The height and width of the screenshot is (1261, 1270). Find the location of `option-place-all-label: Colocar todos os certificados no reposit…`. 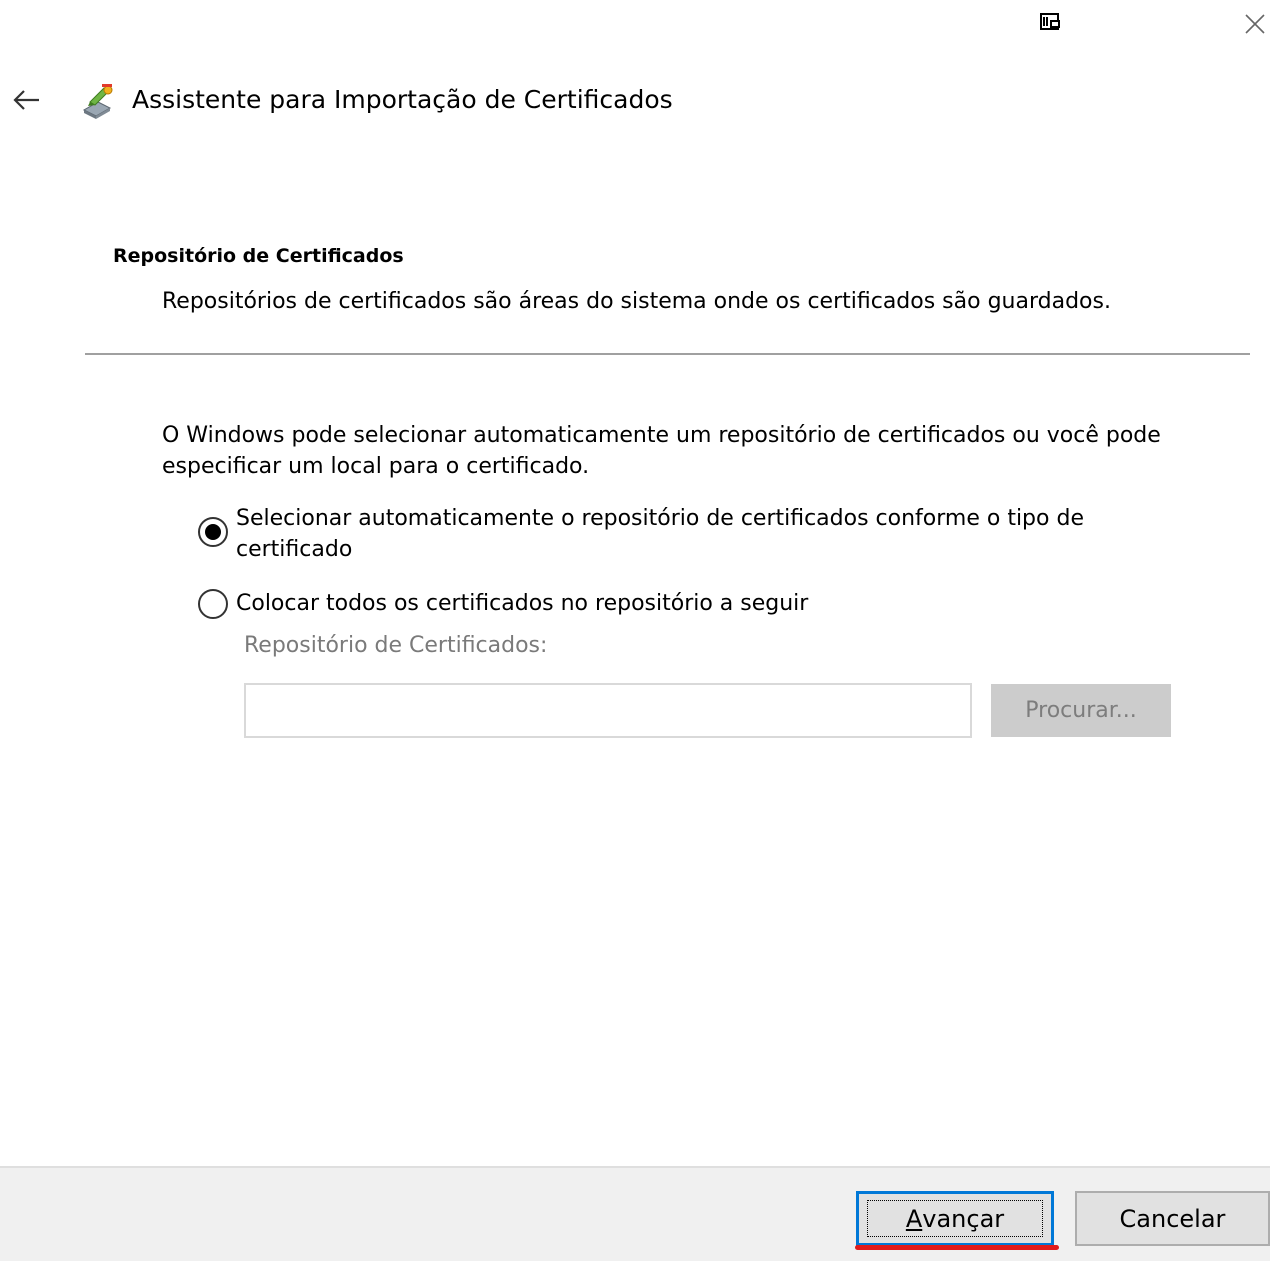

option-place-all-label: Colocar todos os certificados no reposit… is located at coordinates (522, 603).